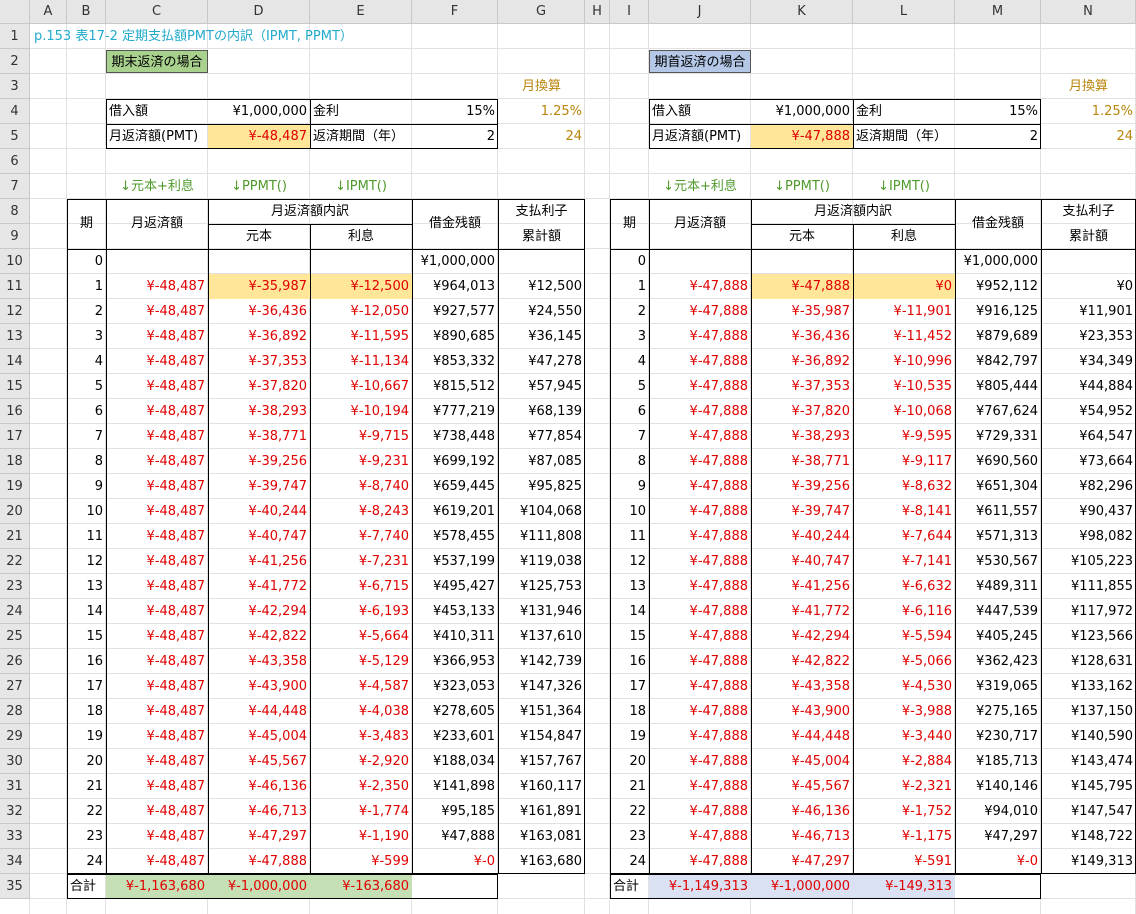  Describe the element at coordinates (15, 286) in the screenshot. I see `row-header-11: 11` at that location.